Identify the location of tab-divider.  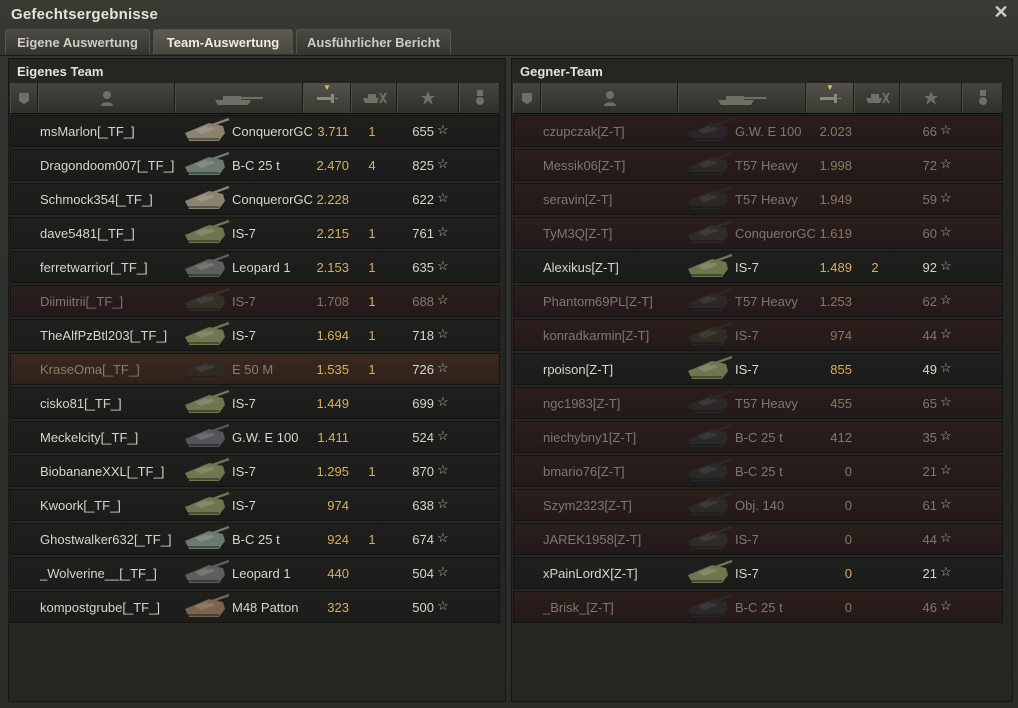
(509, 55).